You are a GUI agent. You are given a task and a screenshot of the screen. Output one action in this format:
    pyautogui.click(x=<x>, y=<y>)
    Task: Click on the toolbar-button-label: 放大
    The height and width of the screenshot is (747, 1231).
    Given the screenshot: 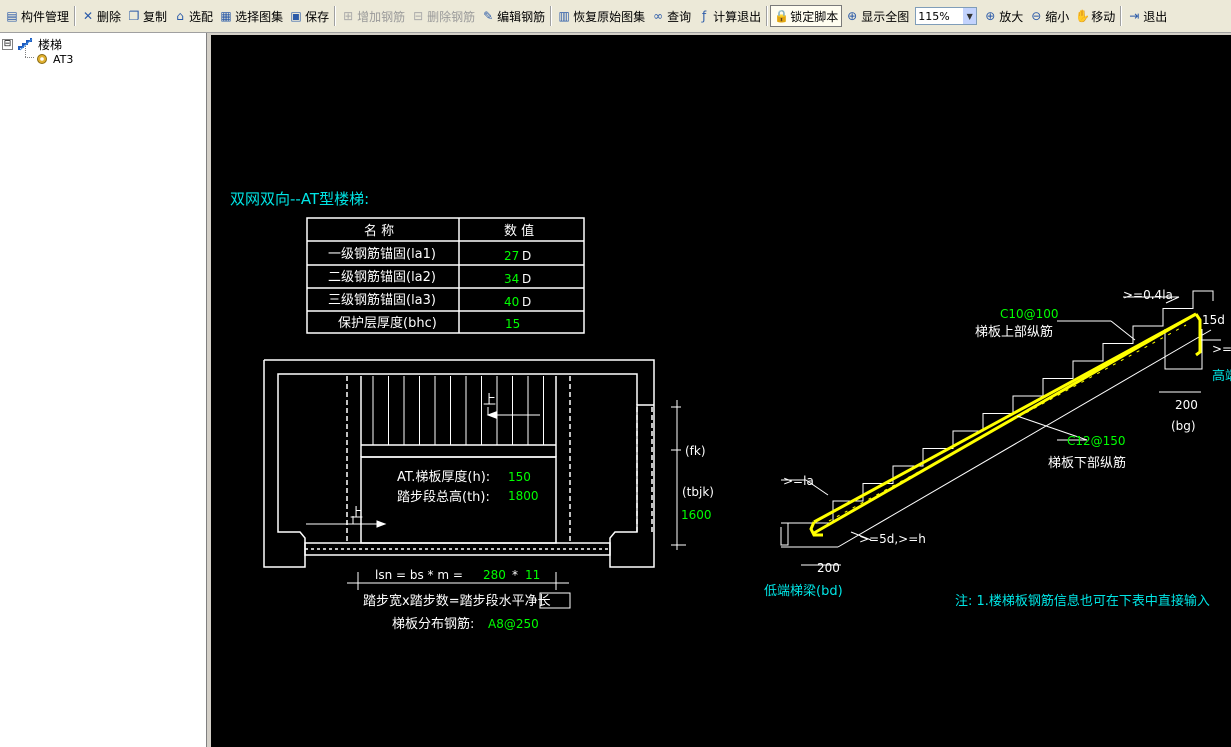 What is the action you would take?
    pyautogui.click(x=1011, y=16)
    